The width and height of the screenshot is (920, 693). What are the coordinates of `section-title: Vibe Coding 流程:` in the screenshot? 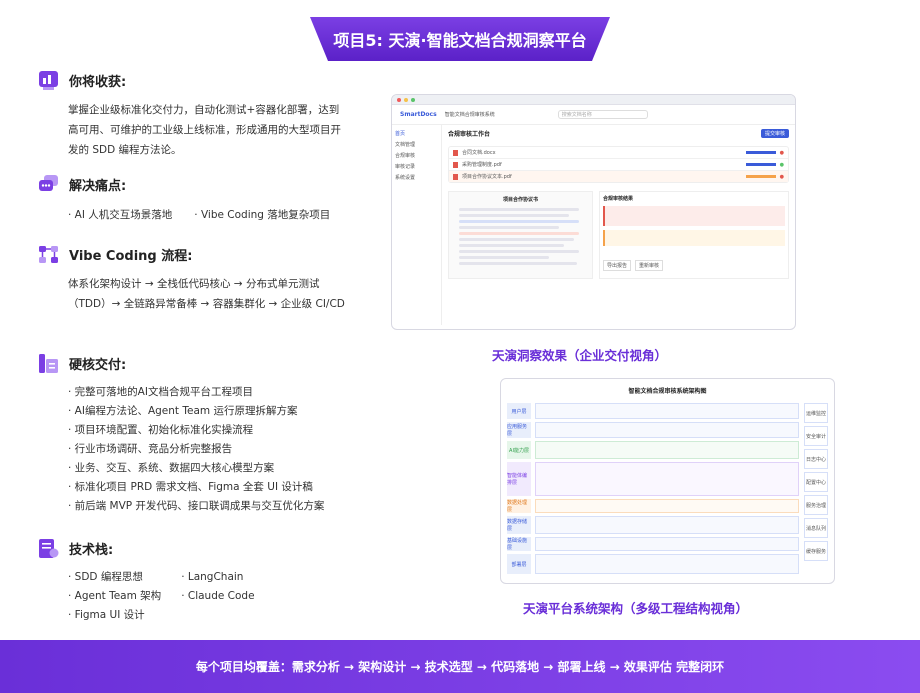 It's located at (131, 256).